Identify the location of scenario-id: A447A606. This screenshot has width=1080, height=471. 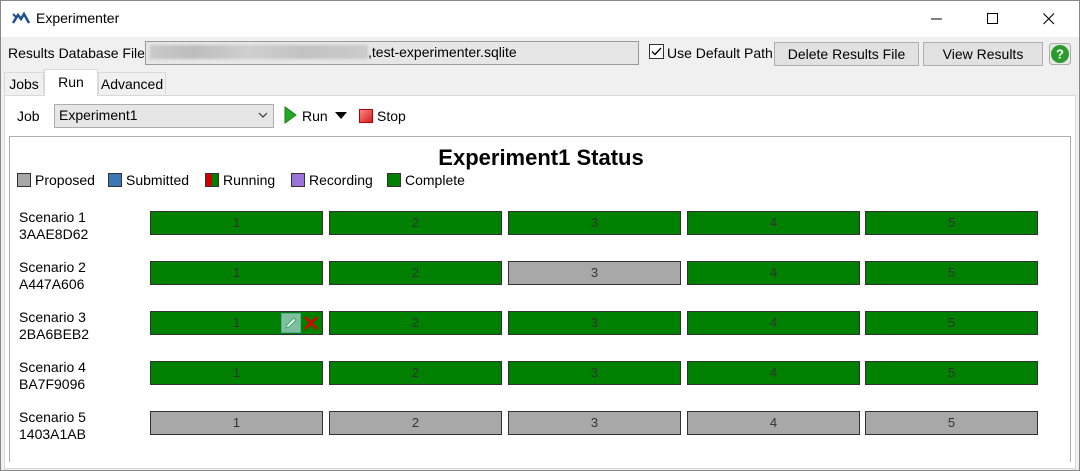
(52, 284).